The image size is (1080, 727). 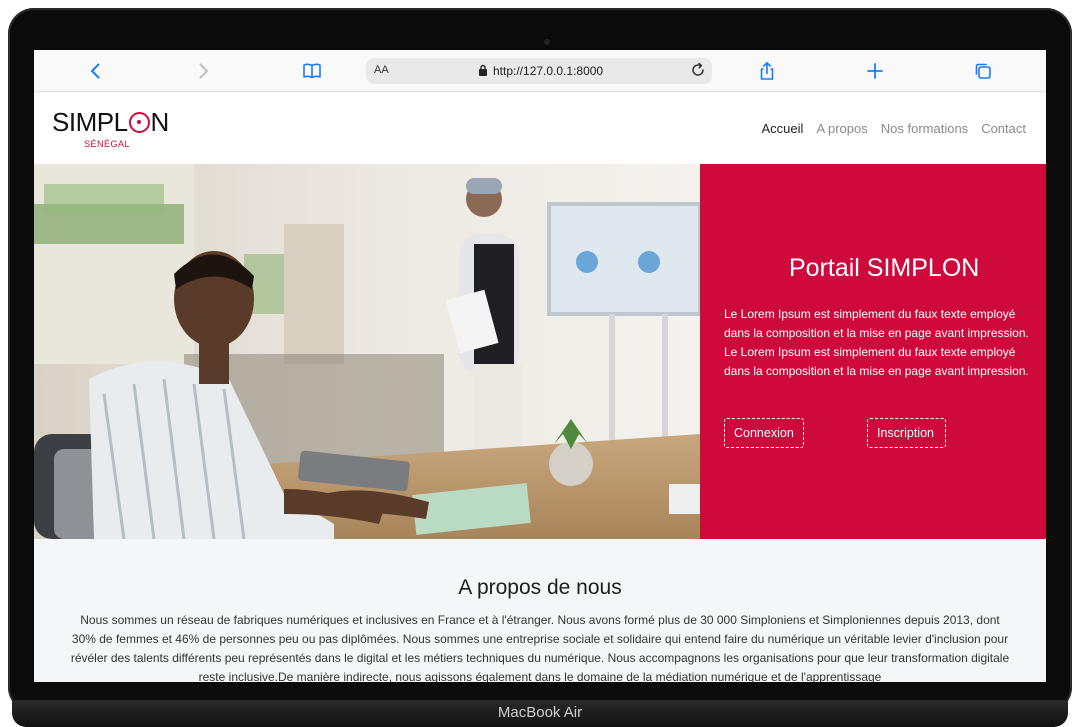 I want to click on nav-item-contact: Contact, so click(x=1003, y=128).